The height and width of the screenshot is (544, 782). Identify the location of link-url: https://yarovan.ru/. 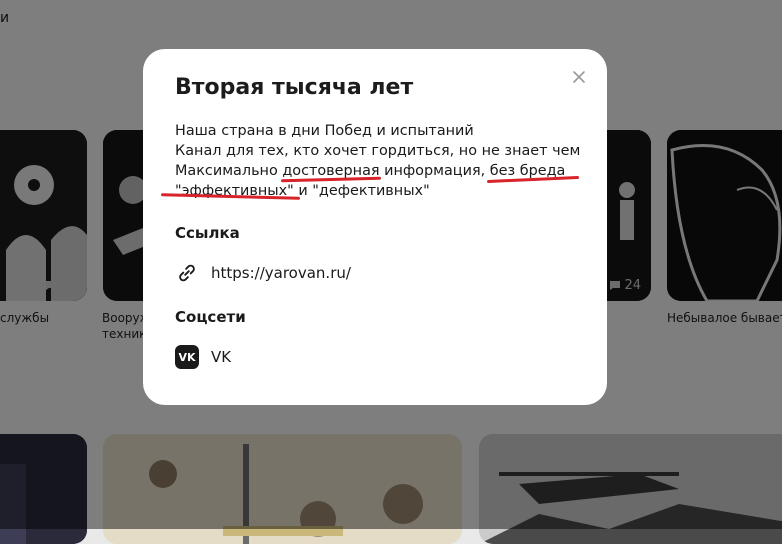
(281, 273).